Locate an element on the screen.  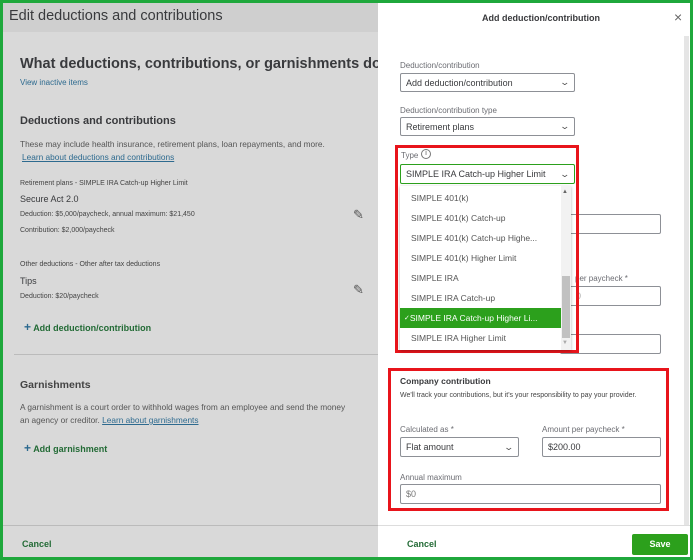
type-label: Type is located at coordinates (410, 155).